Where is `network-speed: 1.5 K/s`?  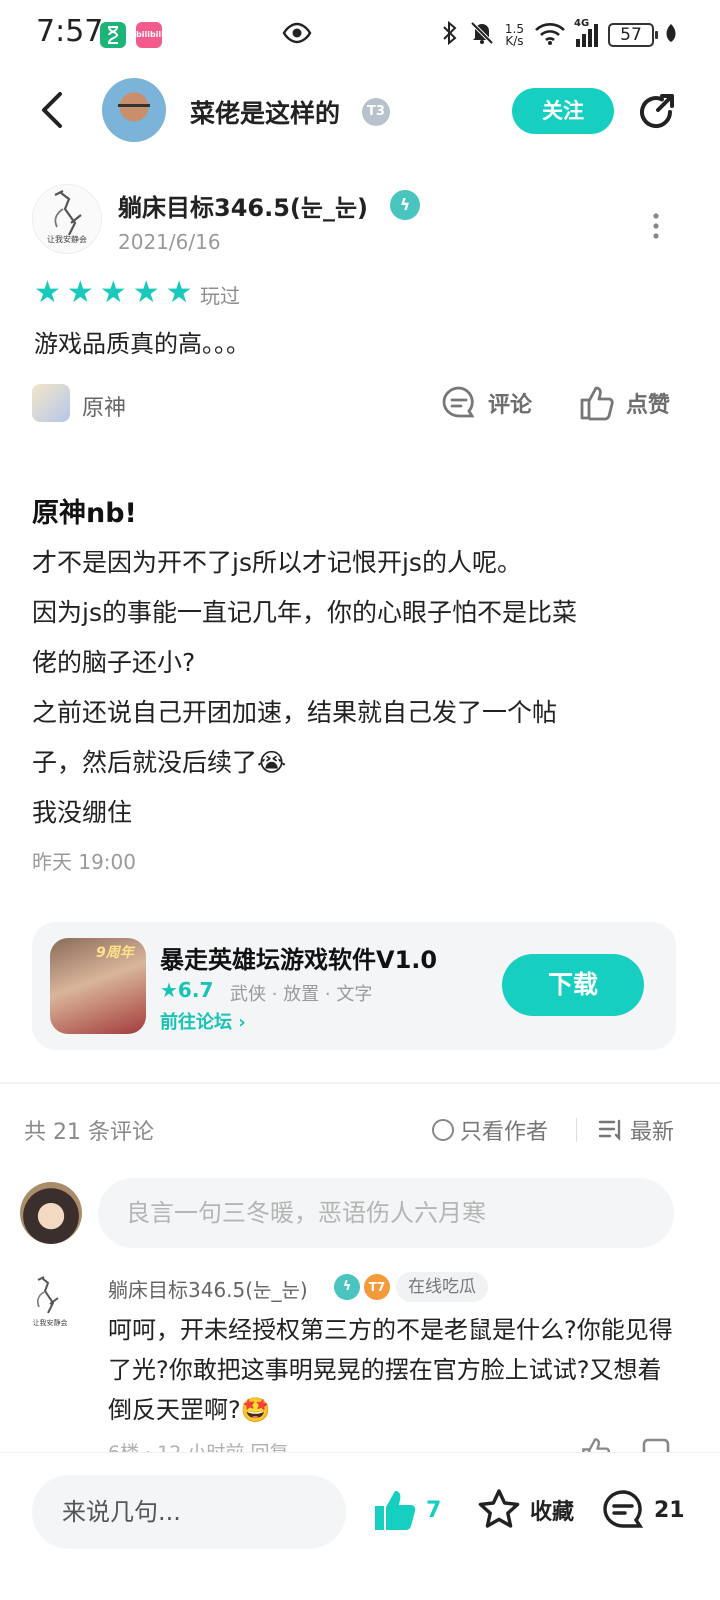
network-speed: 1.5 K/s is located at coordinates (514, 35).